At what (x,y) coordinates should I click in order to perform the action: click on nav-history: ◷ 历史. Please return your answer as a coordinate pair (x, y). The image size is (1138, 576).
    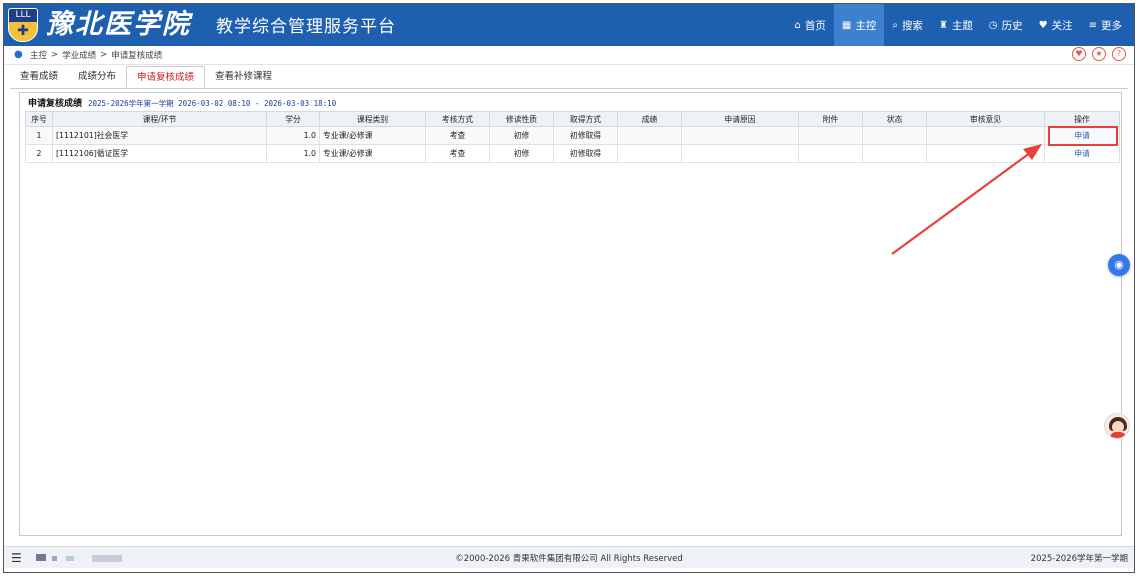
    Looking at the image, I should click on (1006, 25).